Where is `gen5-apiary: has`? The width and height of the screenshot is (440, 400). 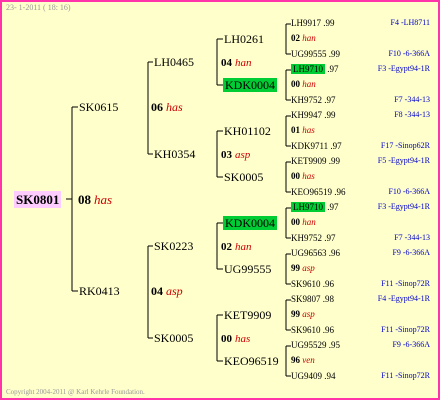 gen5-apiary: has is located at coordinates (308, 130).